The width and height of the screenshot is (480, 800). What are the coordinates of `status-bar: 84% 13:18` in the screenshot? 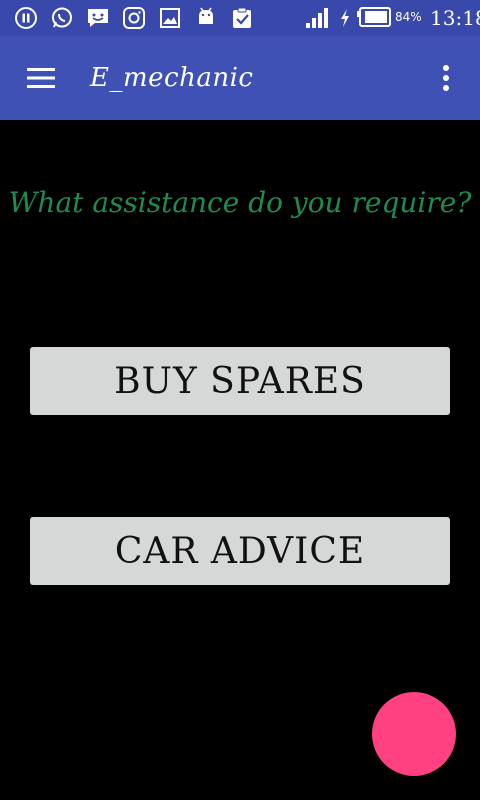 It's located at (240, 18).